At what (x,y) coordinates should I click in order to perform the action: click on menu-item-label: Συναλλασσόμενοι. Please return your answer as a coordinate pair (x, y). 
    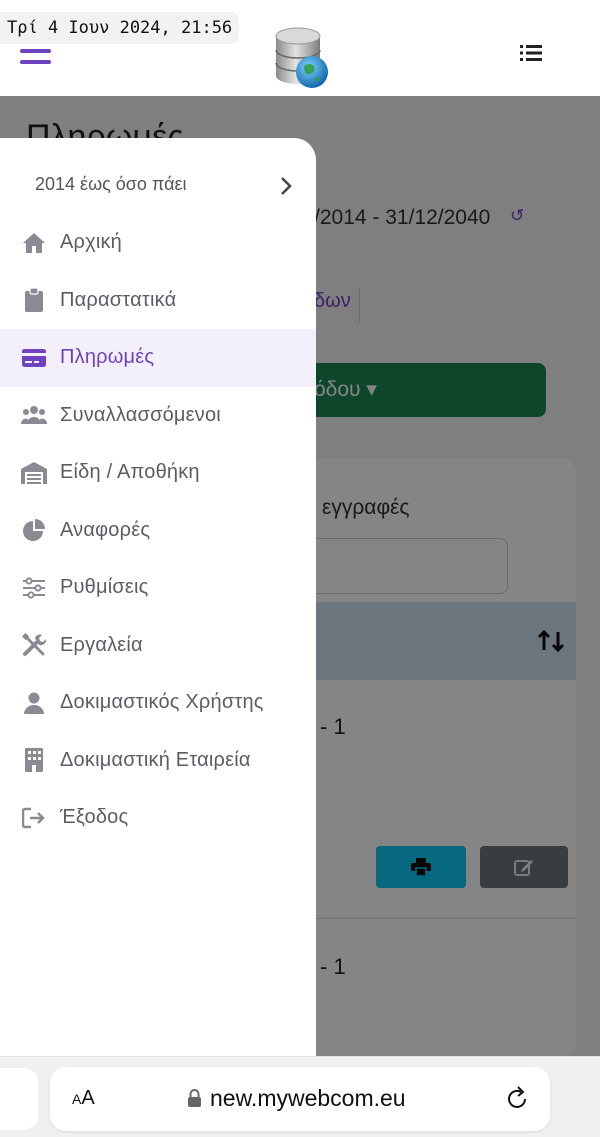
    Looking at the image, I should click on (140, 414).